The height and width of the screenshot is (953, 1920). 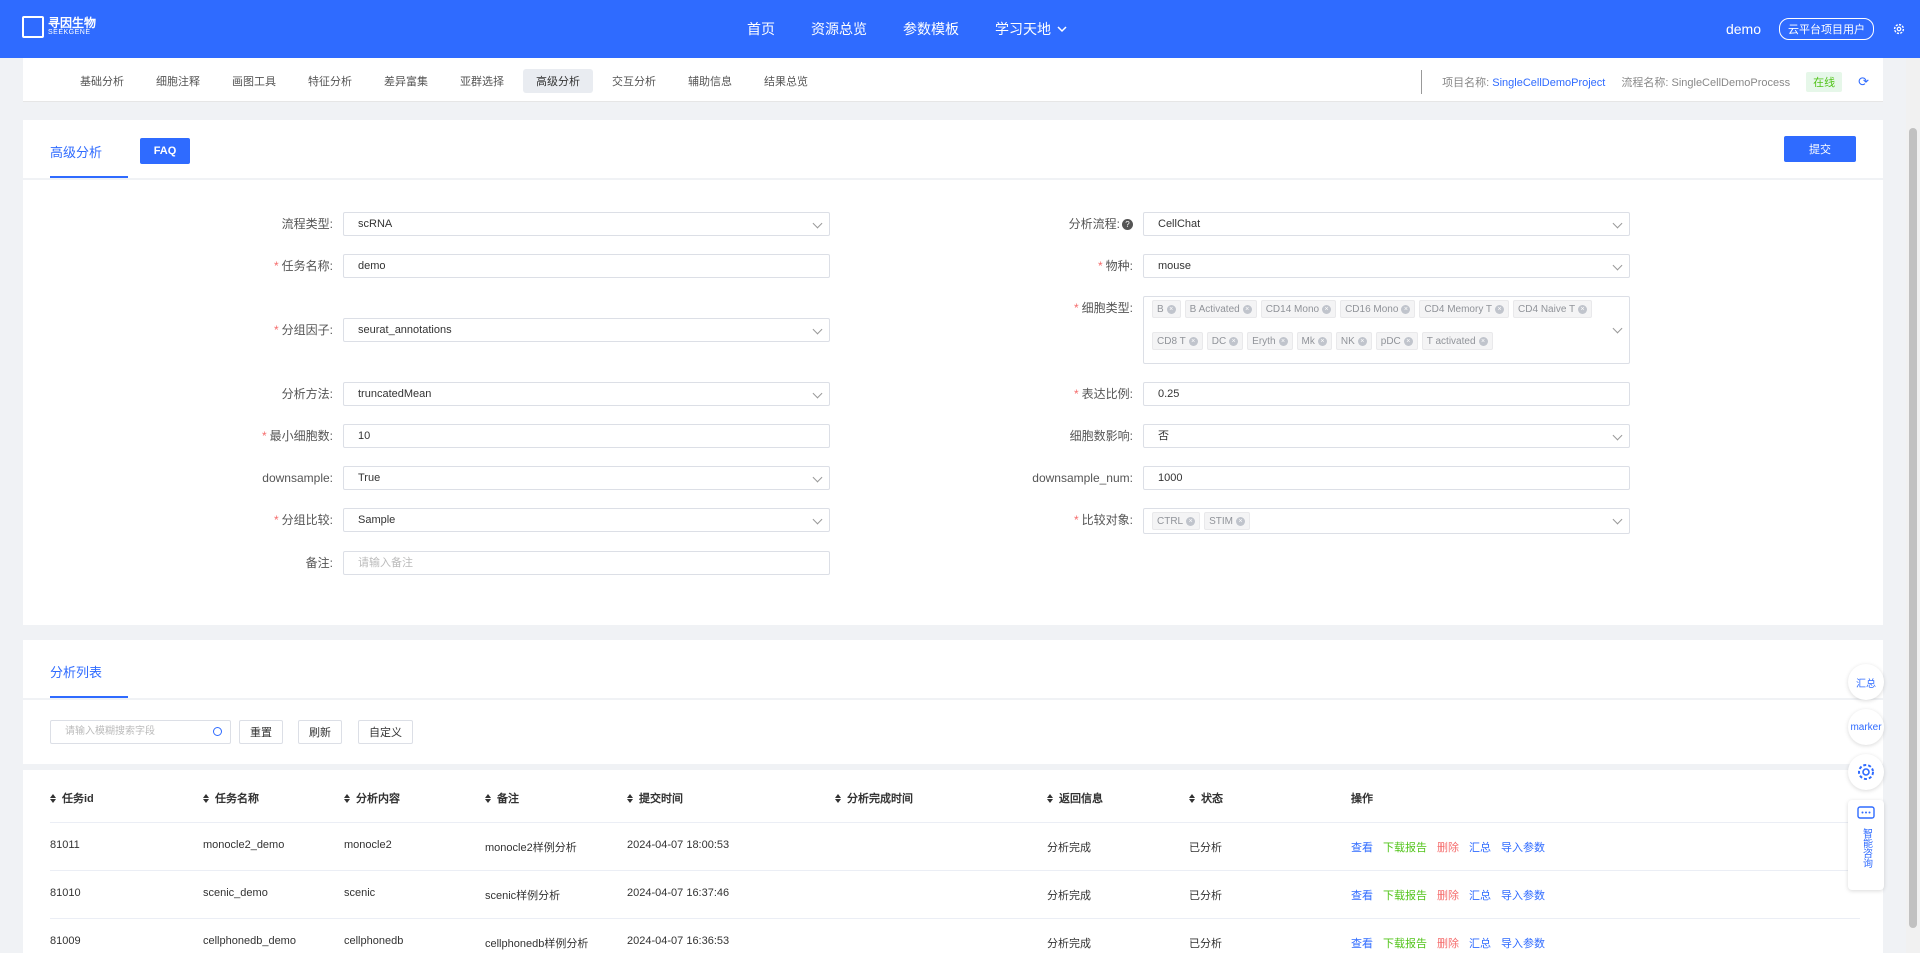 I want to click on tab-0: 基础分析, so click(x=102, y=81).